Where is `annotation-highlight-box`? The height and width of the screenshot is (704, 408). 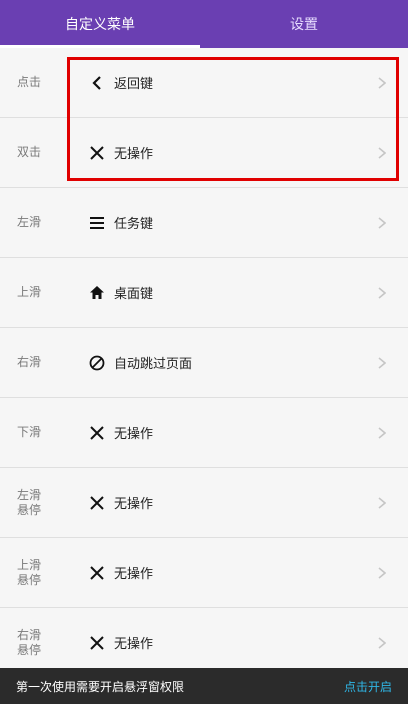 annotation-highlight-box is located at coordinates (233, 119).